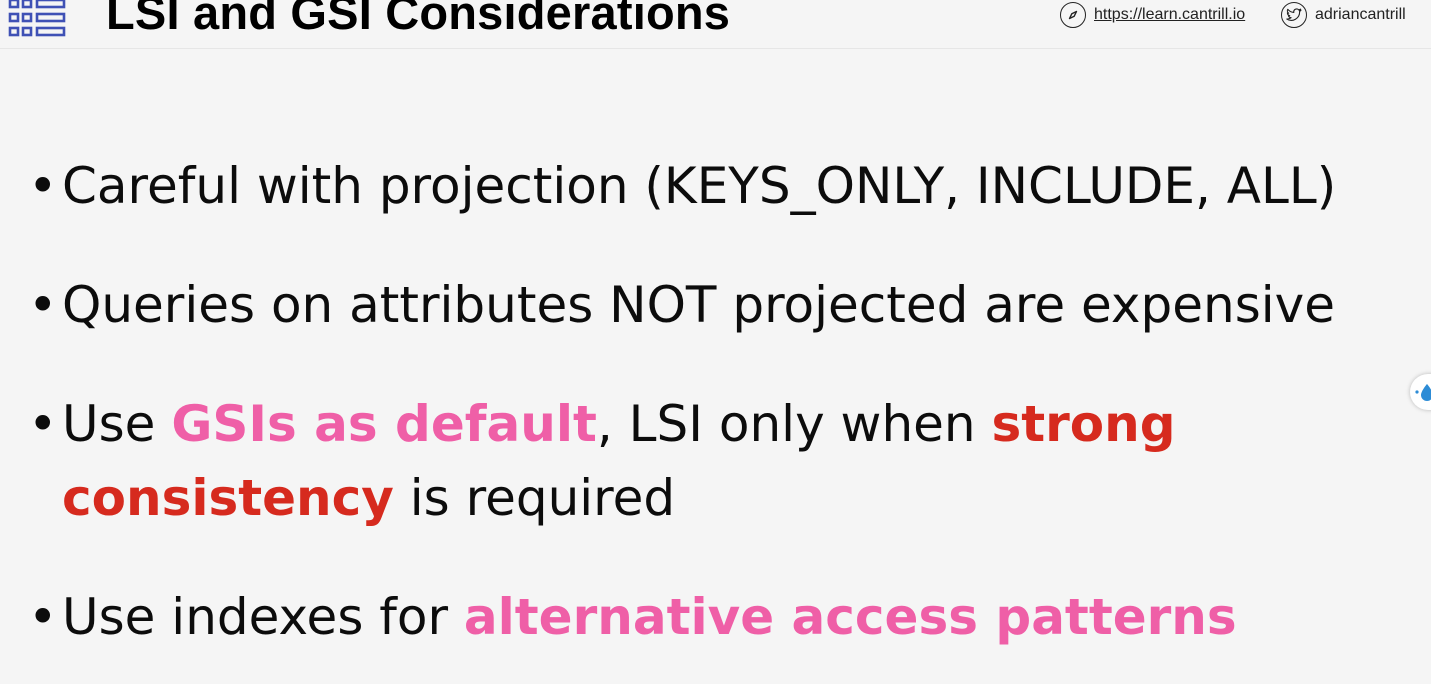  I want to click on droplet-icon, so click(1423, 392).